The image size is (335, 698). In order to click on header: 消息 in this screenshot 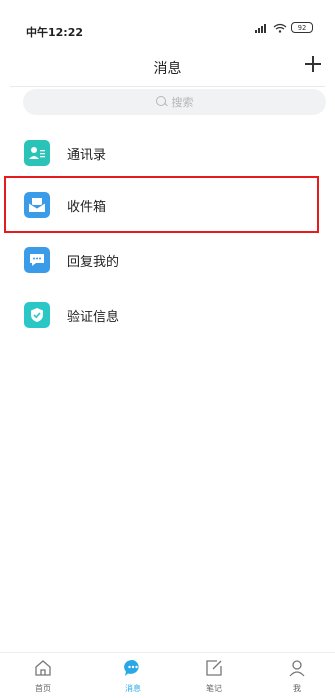, I will do `click(167, 70)`.